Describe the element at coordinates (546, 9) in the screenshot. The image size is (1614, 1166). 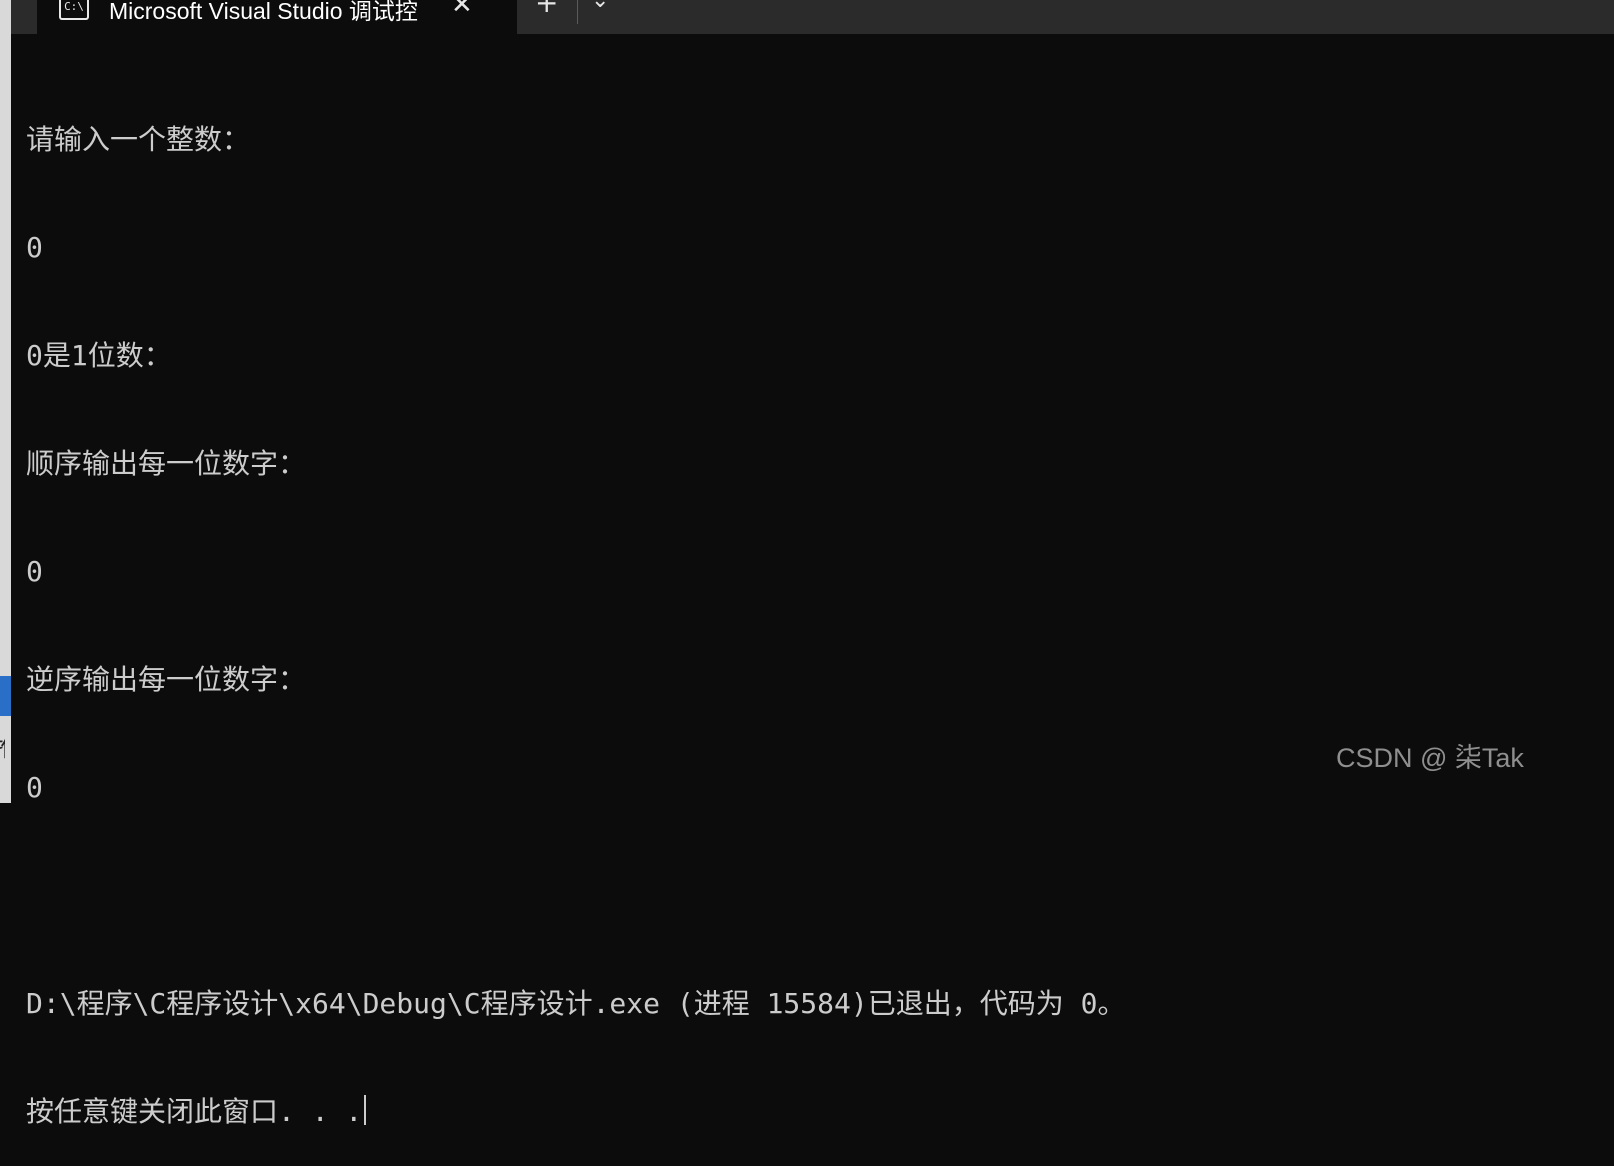
I see `plus-icon: +` at that location.